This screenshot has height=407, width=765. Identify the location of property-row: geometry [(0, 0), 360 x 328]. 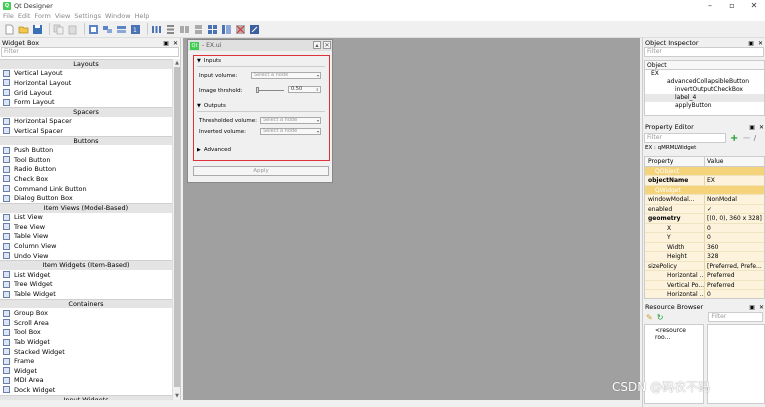
(704, 219).